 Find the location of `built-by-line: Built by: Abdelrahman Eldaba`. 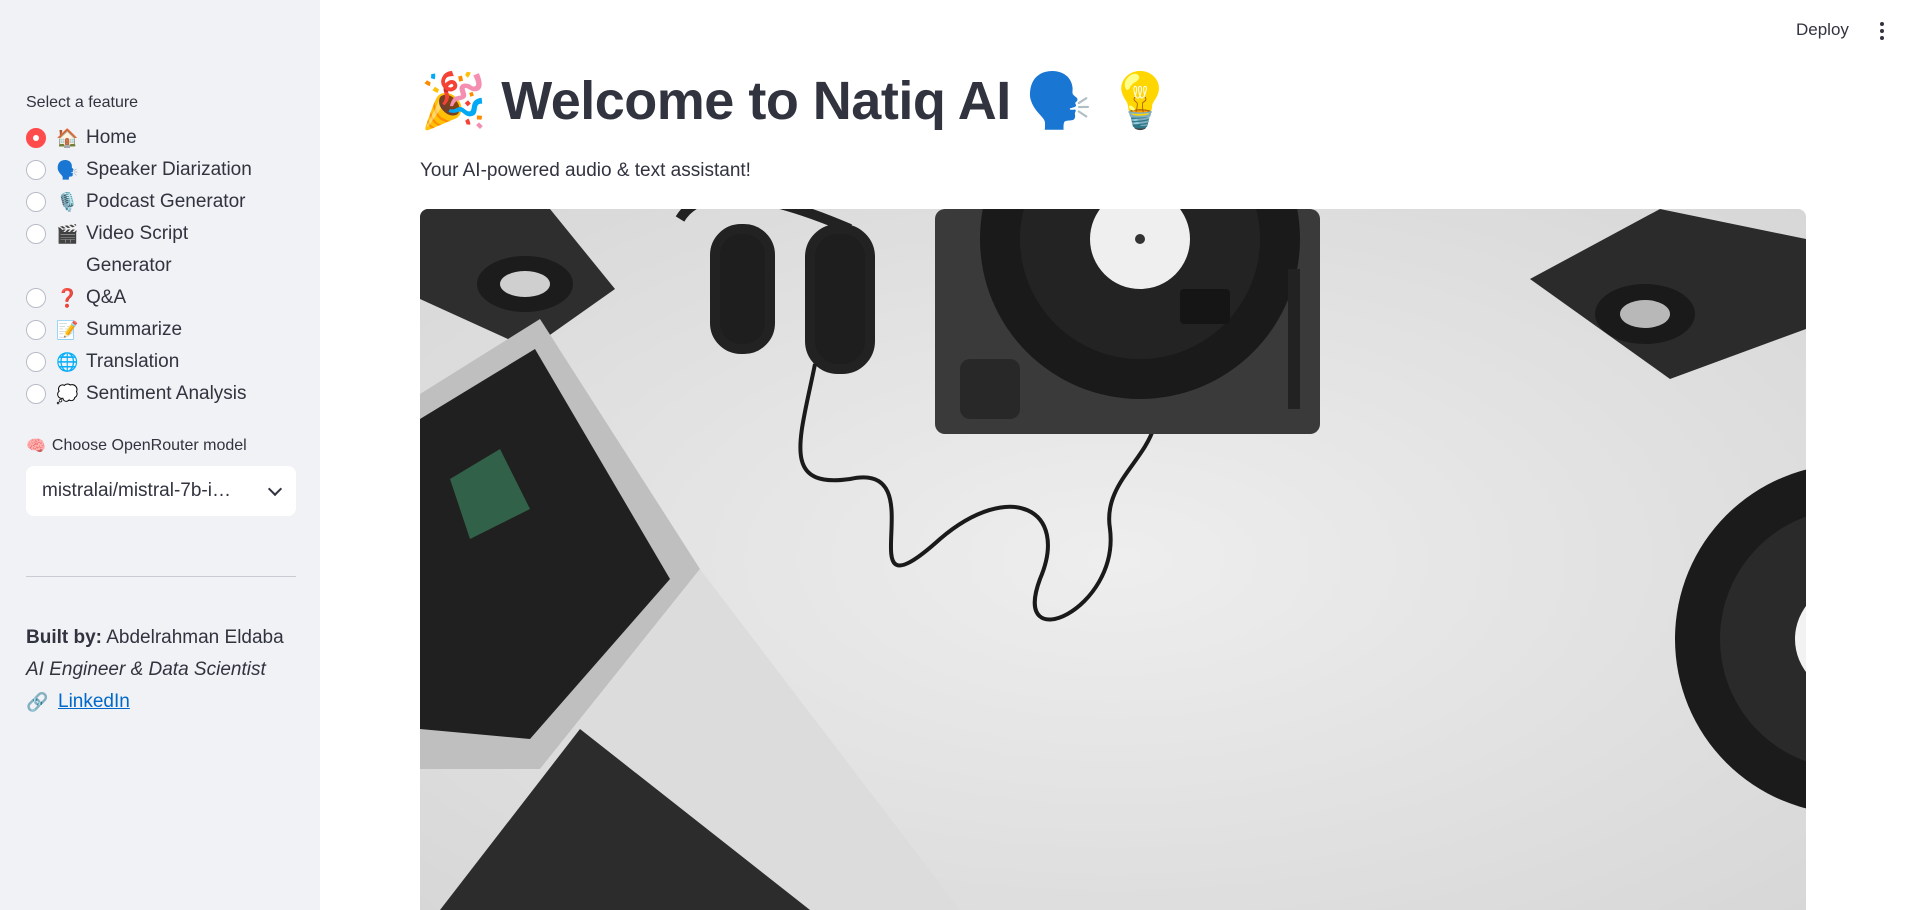

built-by-line: Built by: Abdelrahman Eldaba is located at coordinates (160, 638).